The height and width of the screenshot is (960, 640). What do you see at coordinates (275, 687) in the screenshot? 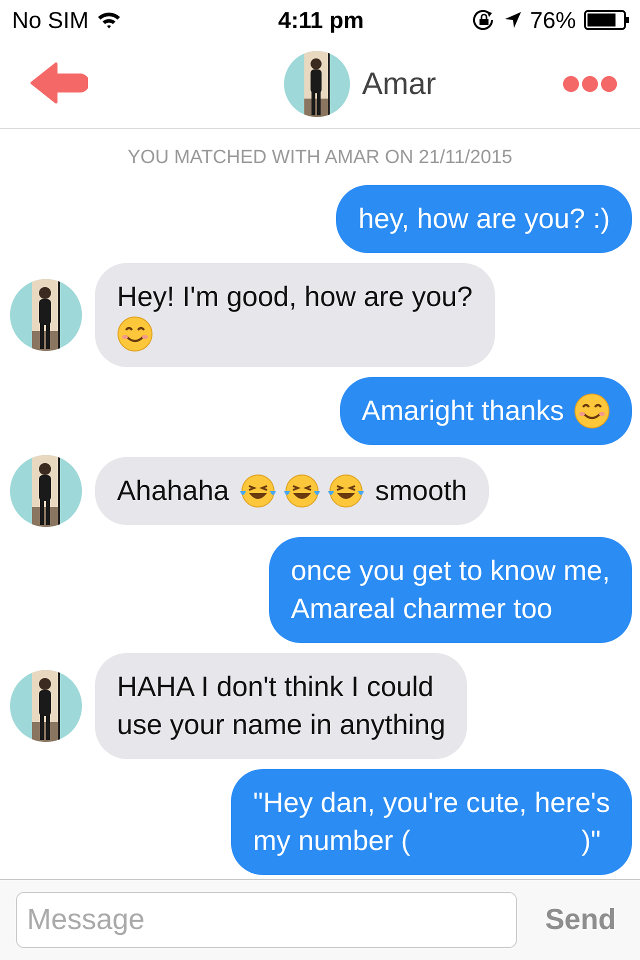
I see `message-text: HAHA I don't think I could` at bounding box center [275, 687].